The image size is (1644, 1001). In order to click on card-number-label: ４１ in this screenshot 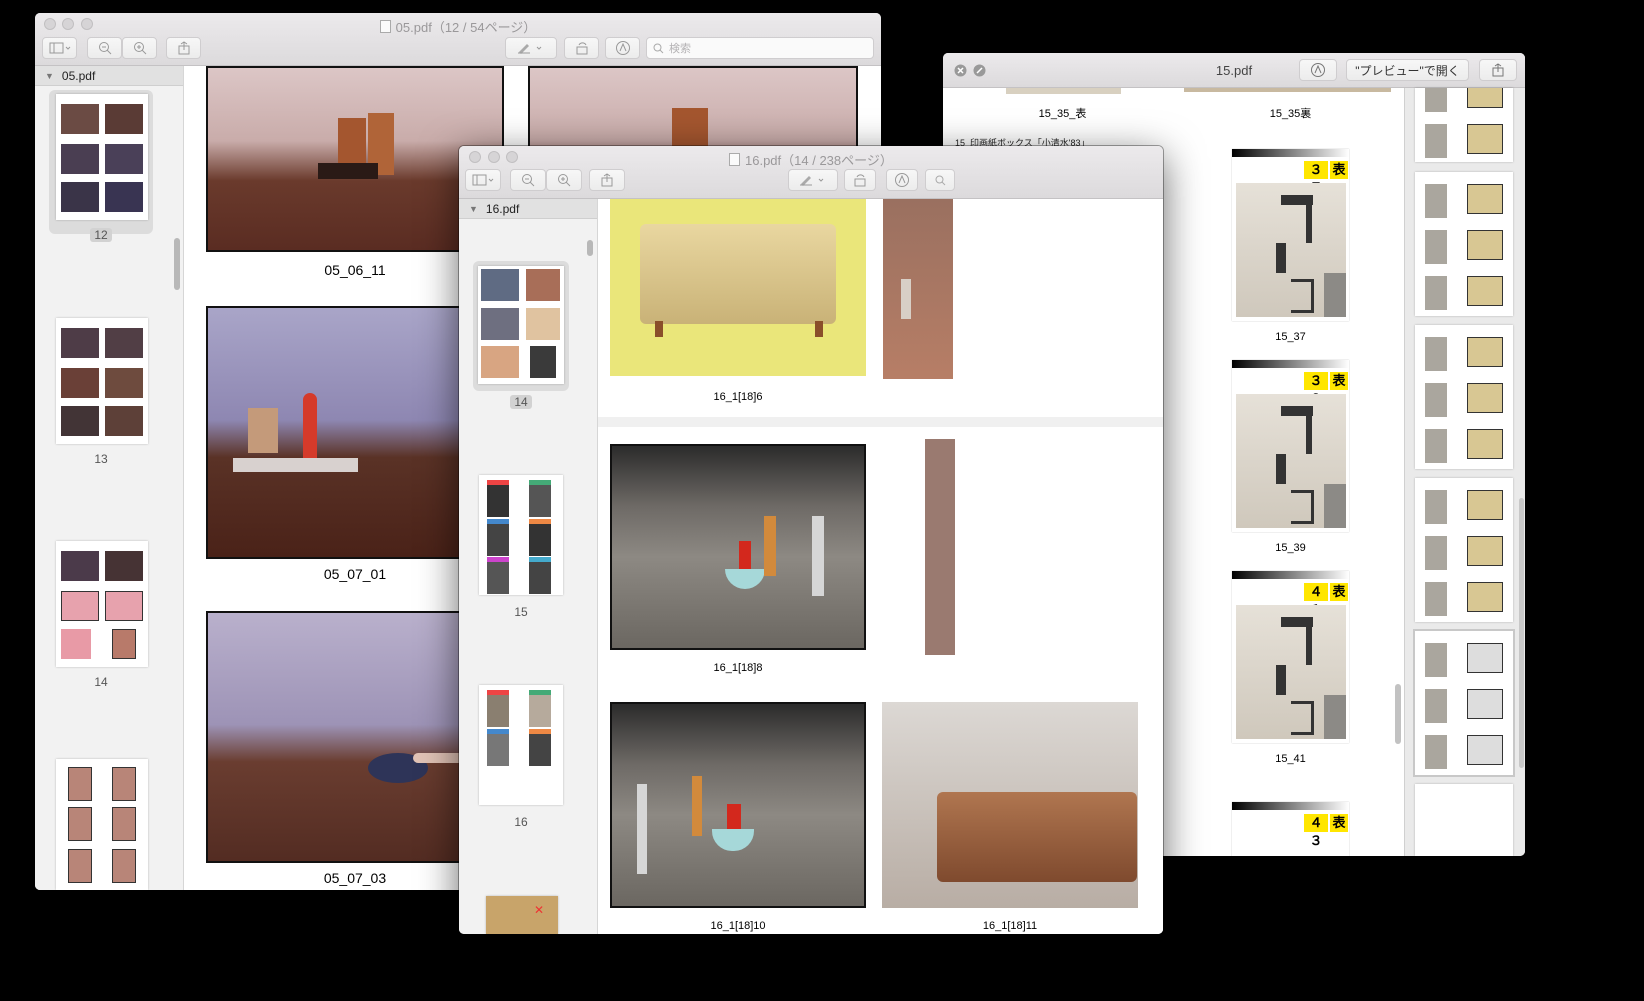, I will do `click(1316, 600)`.